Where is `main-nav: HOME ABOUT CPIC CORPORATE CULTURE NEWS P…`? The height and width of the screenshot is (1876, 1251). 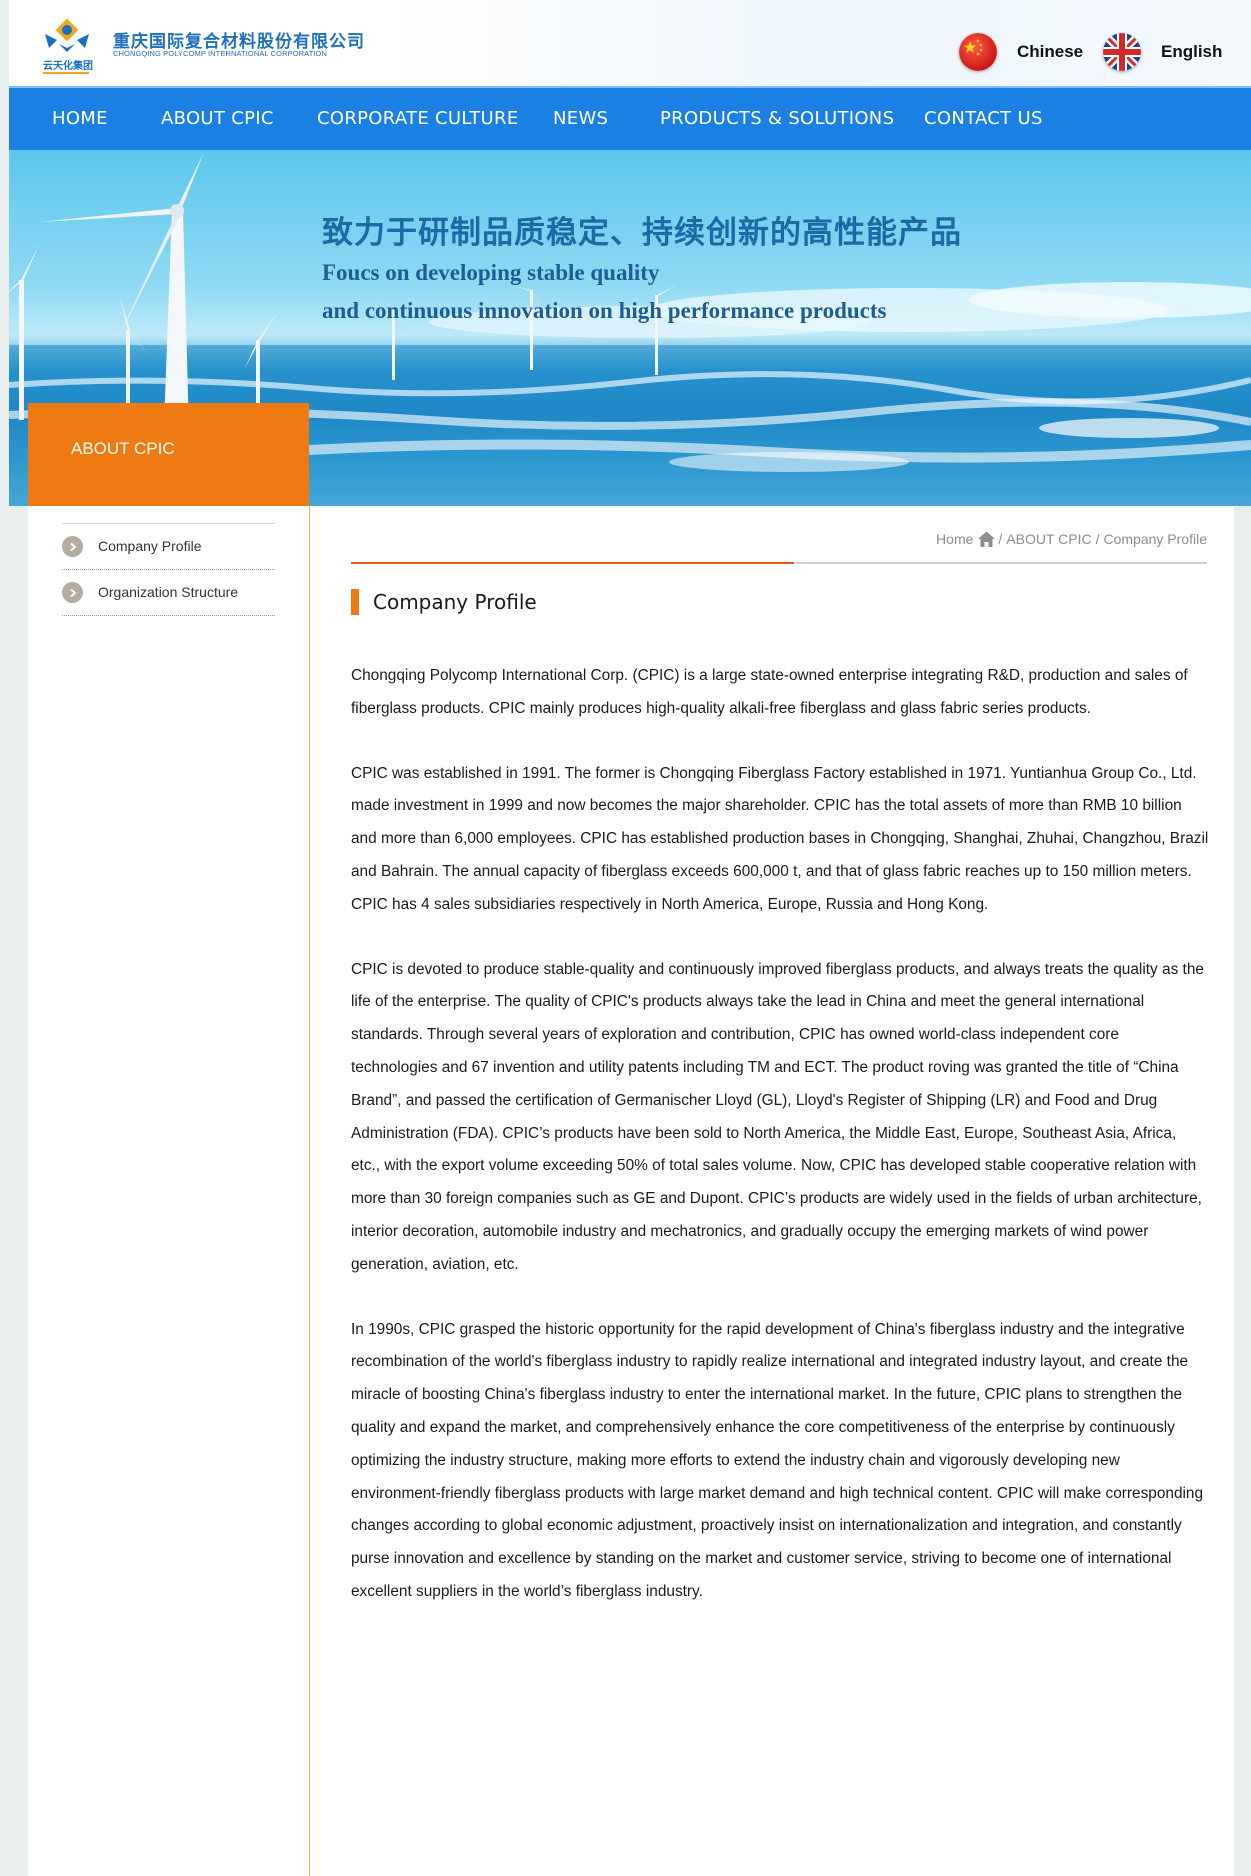
main-nav: HOME ABOUT CPIC CORPORATE CULTURE NEWS P… is located at coordinates (630, 118).